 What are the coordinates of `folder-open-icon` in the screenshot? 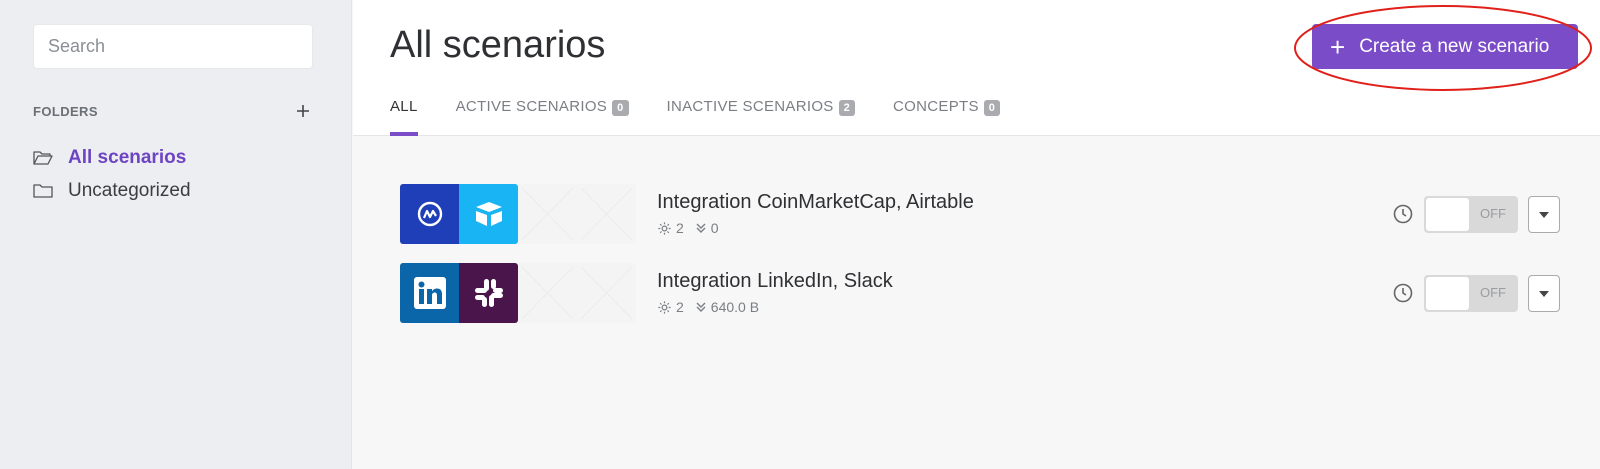 It's located at (43, 158).